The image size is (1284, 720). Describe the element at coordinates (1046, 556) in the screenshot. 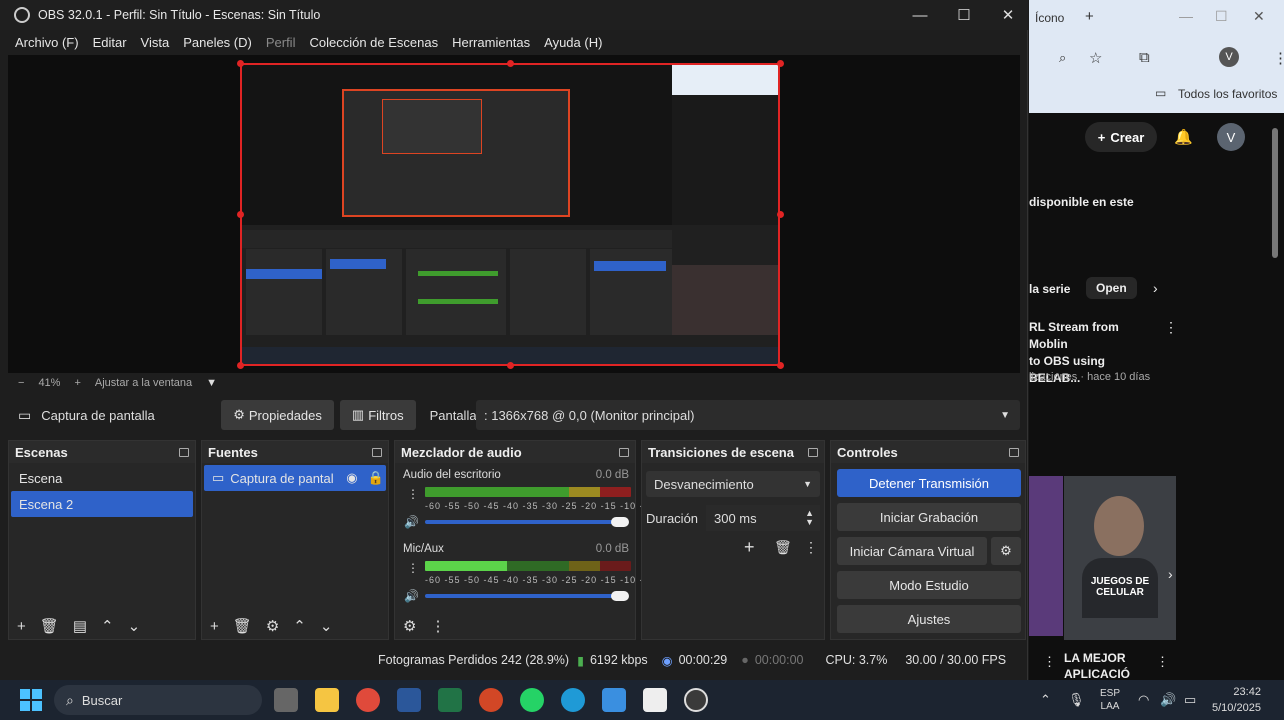

I see `video-thumbnail` at that location.